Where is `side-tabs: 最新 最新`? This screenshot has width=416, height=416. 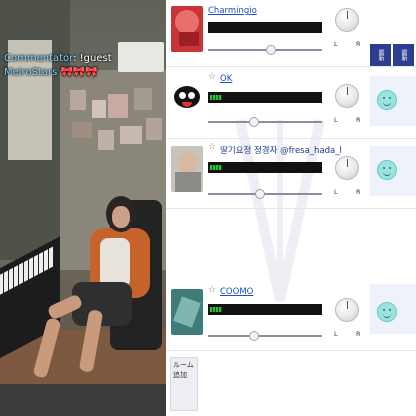
side-tabs: 最新 最新 is located at coordinates (393, 55).